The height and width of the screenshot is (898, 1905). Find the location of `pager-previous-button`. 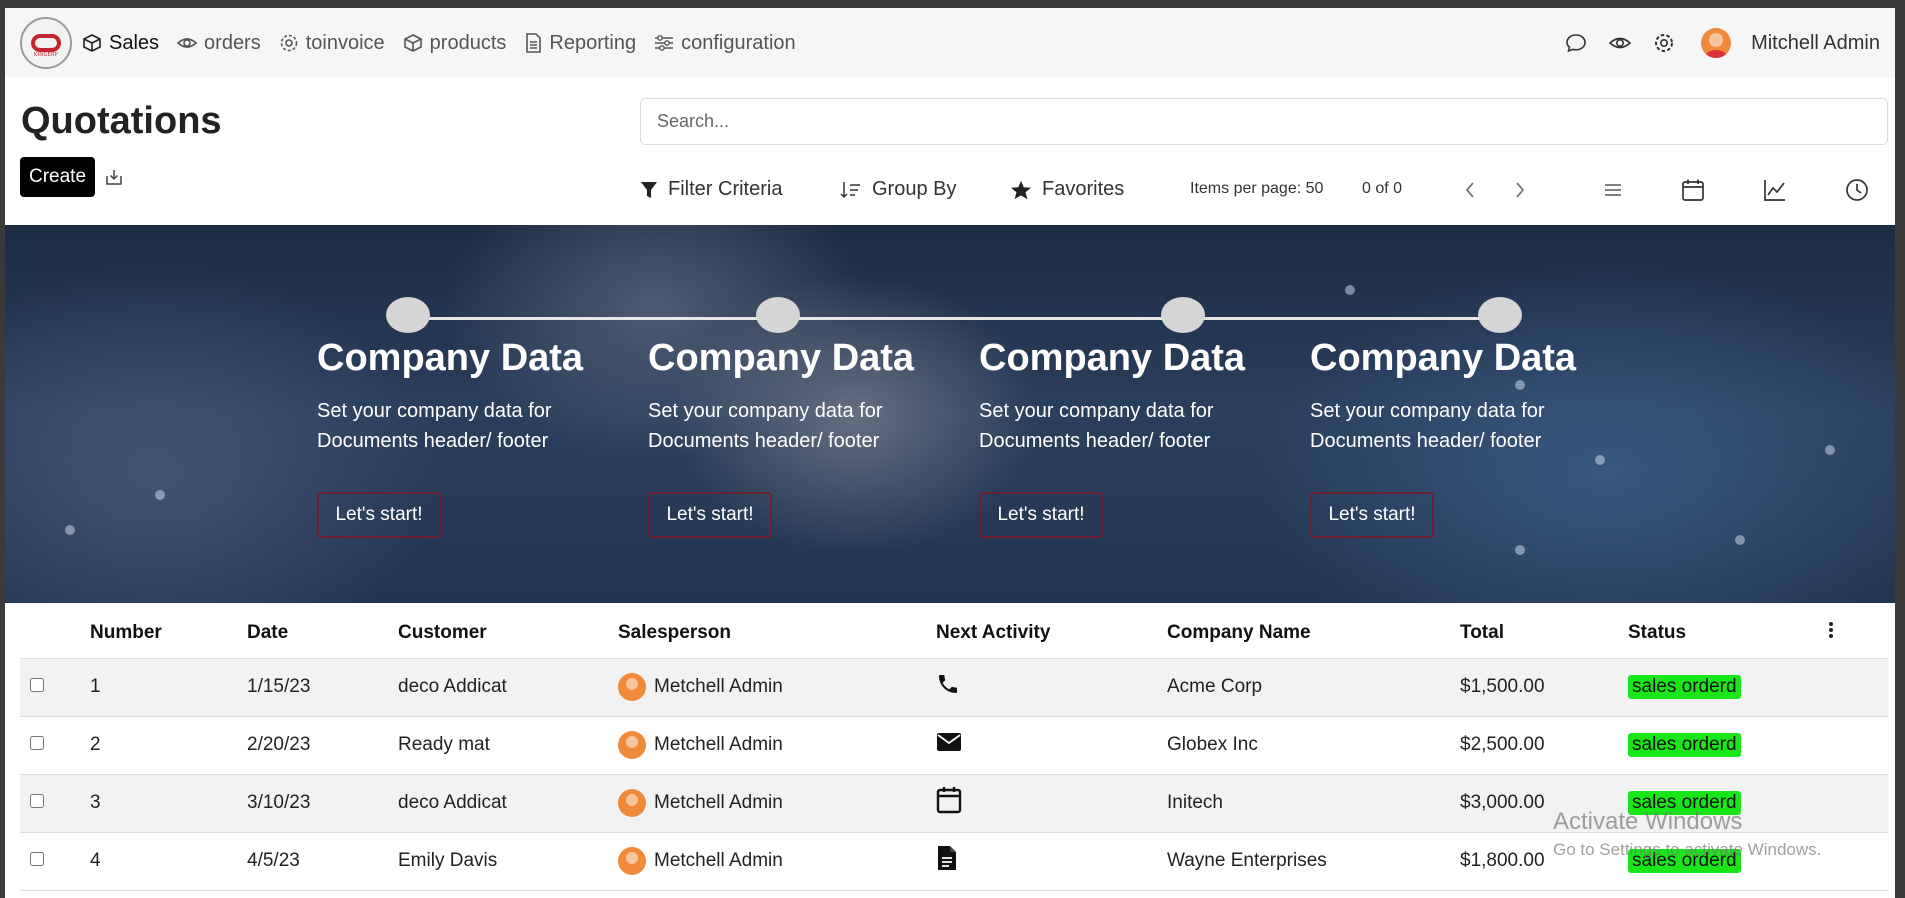

pager-previous-button is located at coordinates (1470, 192).